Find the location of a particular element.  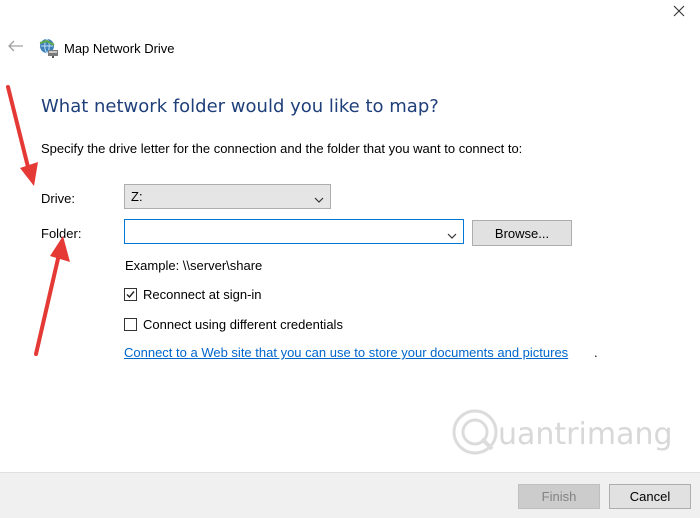

back-arrow-icon is located at coordinates (16, 48).